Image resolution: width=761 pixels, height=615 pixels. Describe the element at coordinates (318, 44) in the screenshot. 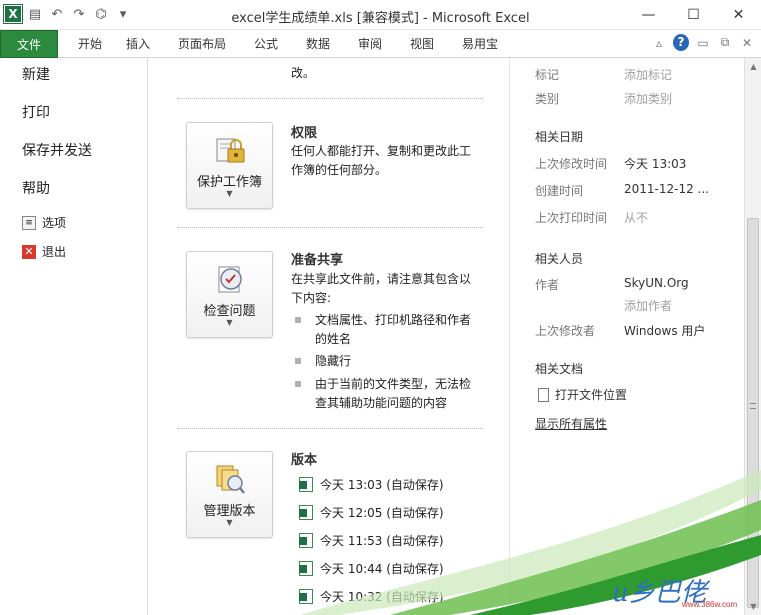

I see `tab-data: 数据` at that location.